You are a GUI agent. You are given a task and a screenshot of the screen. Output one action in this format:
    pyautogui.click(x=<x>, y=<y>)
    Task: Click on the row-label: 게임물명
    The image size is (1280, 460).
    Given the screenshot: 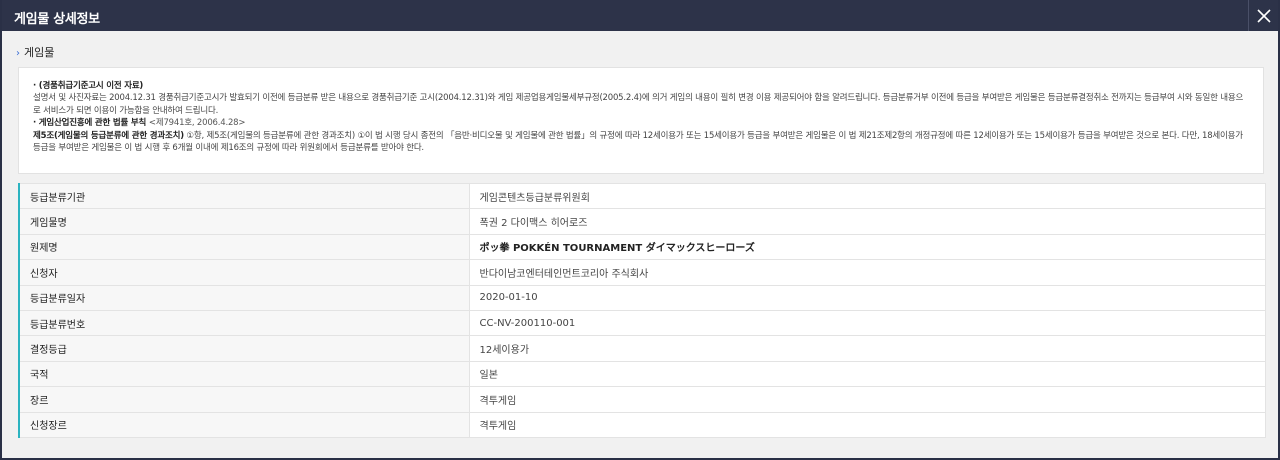 What is the action you would take?
    pyautogui.click(x=244, y=221)
    